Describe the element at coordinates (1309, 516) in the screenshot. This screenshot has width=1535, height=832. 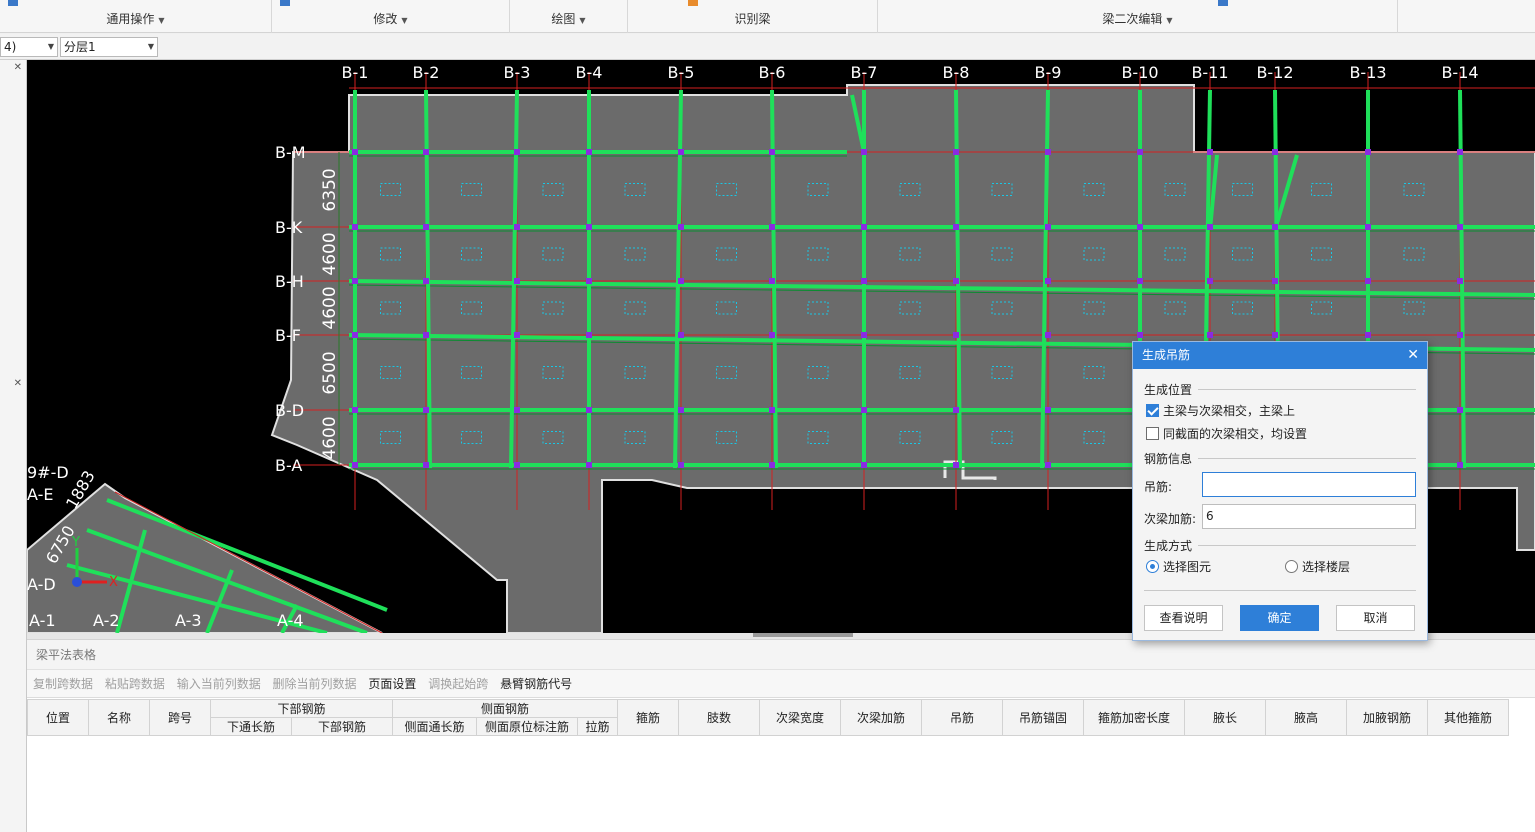
I see `secondary-add-input: 6` at that location.